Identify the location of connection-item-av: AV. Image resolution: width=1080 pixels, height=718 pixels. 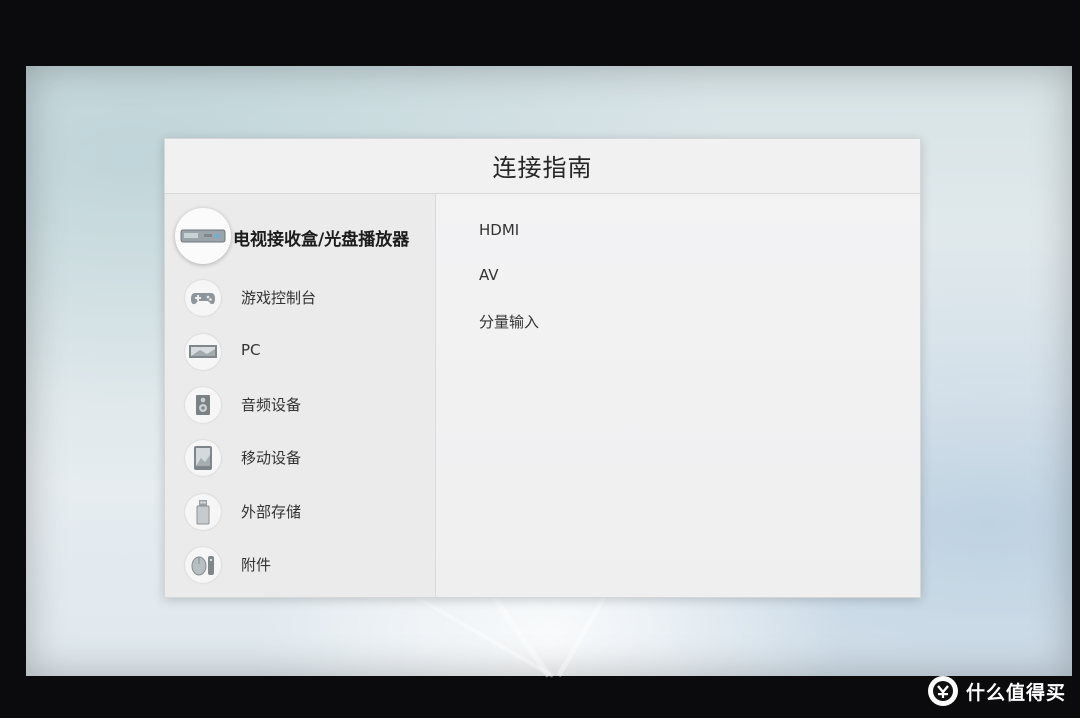
(489, 275).